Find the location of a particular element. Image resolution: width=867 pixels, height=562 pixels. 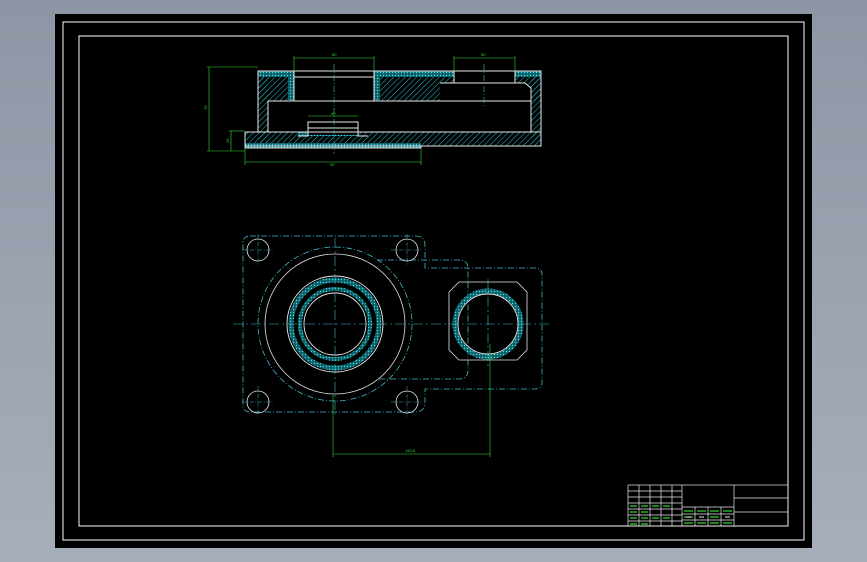

plan-view: 120.5 is located at coordinates (392, 345).